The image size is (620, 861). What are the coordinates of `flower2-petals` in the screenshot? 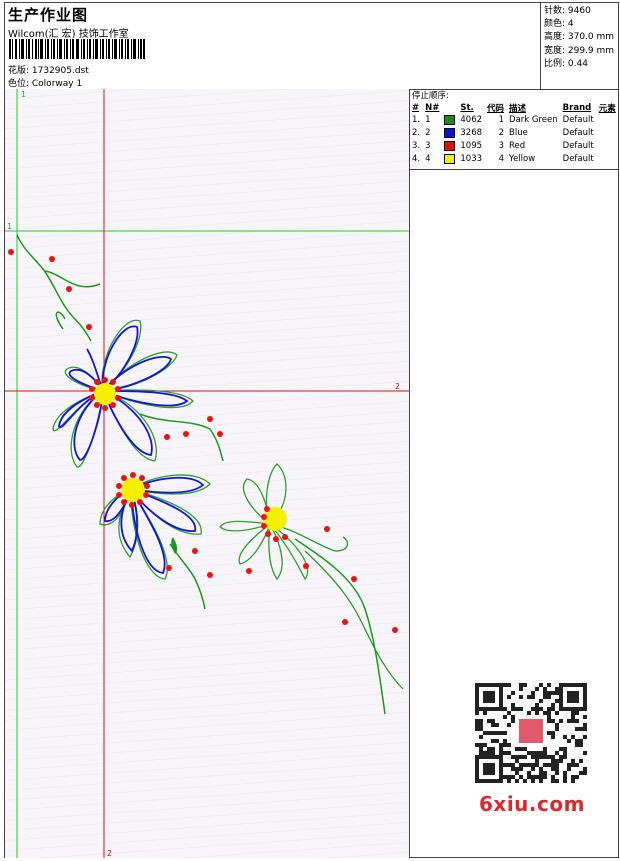 It's located at (154, 525).